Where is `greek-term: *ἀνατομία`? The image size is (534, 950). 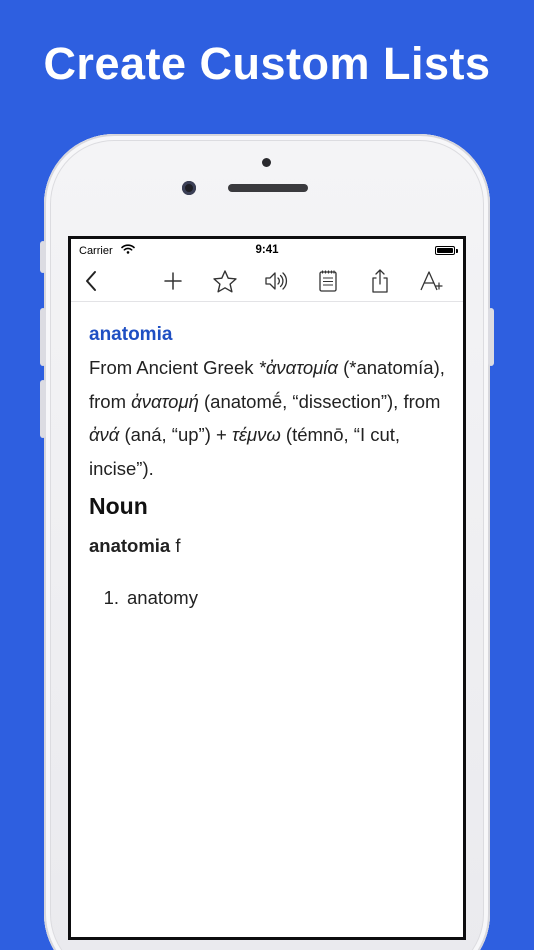 greek-term: *ἀνατομία is located at coordinates (298, 367).